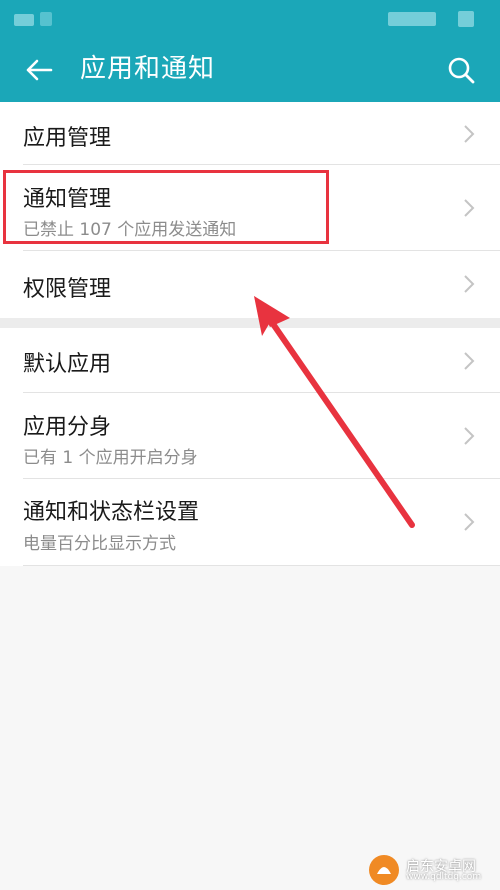  Describe the element at coordinates (250, 284) in the screenshot. I see `row-permission-management: 权限管理` at that location.